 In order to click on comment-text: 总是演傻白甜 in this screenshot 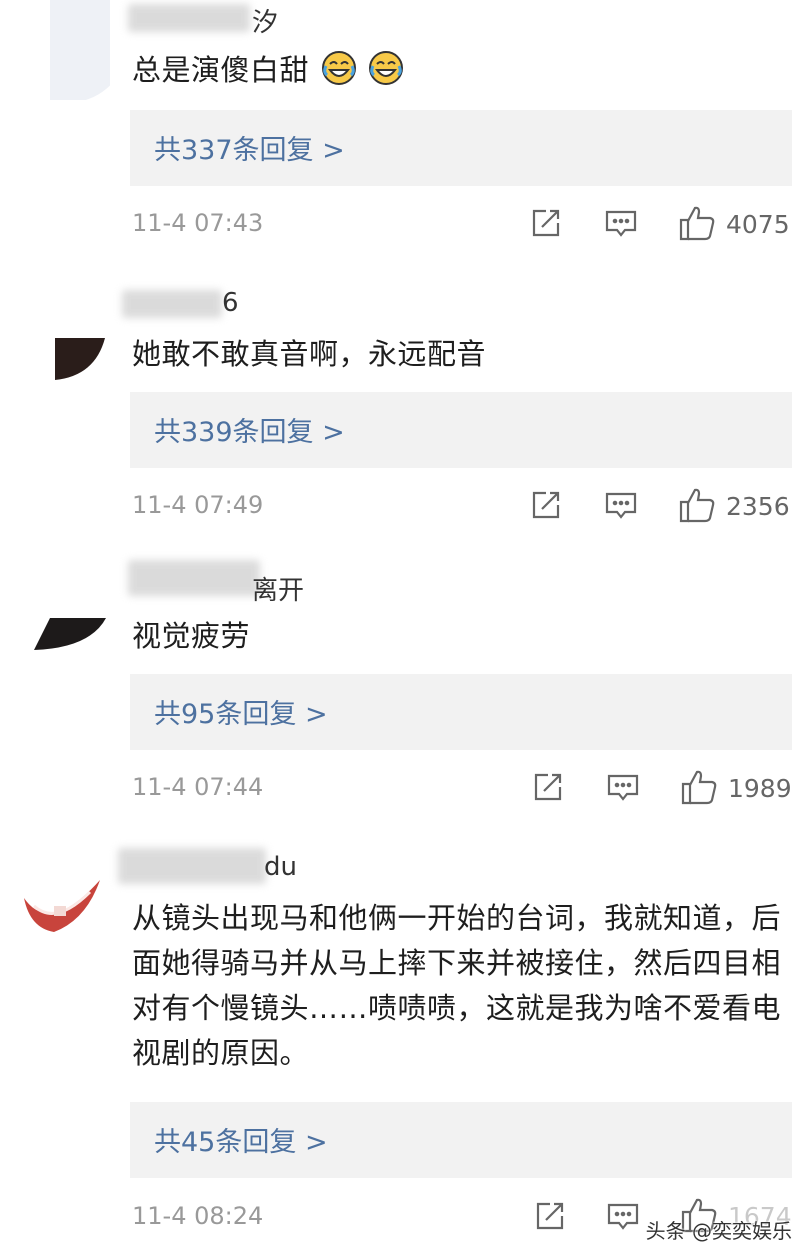, I will do `click(457, 73)`.